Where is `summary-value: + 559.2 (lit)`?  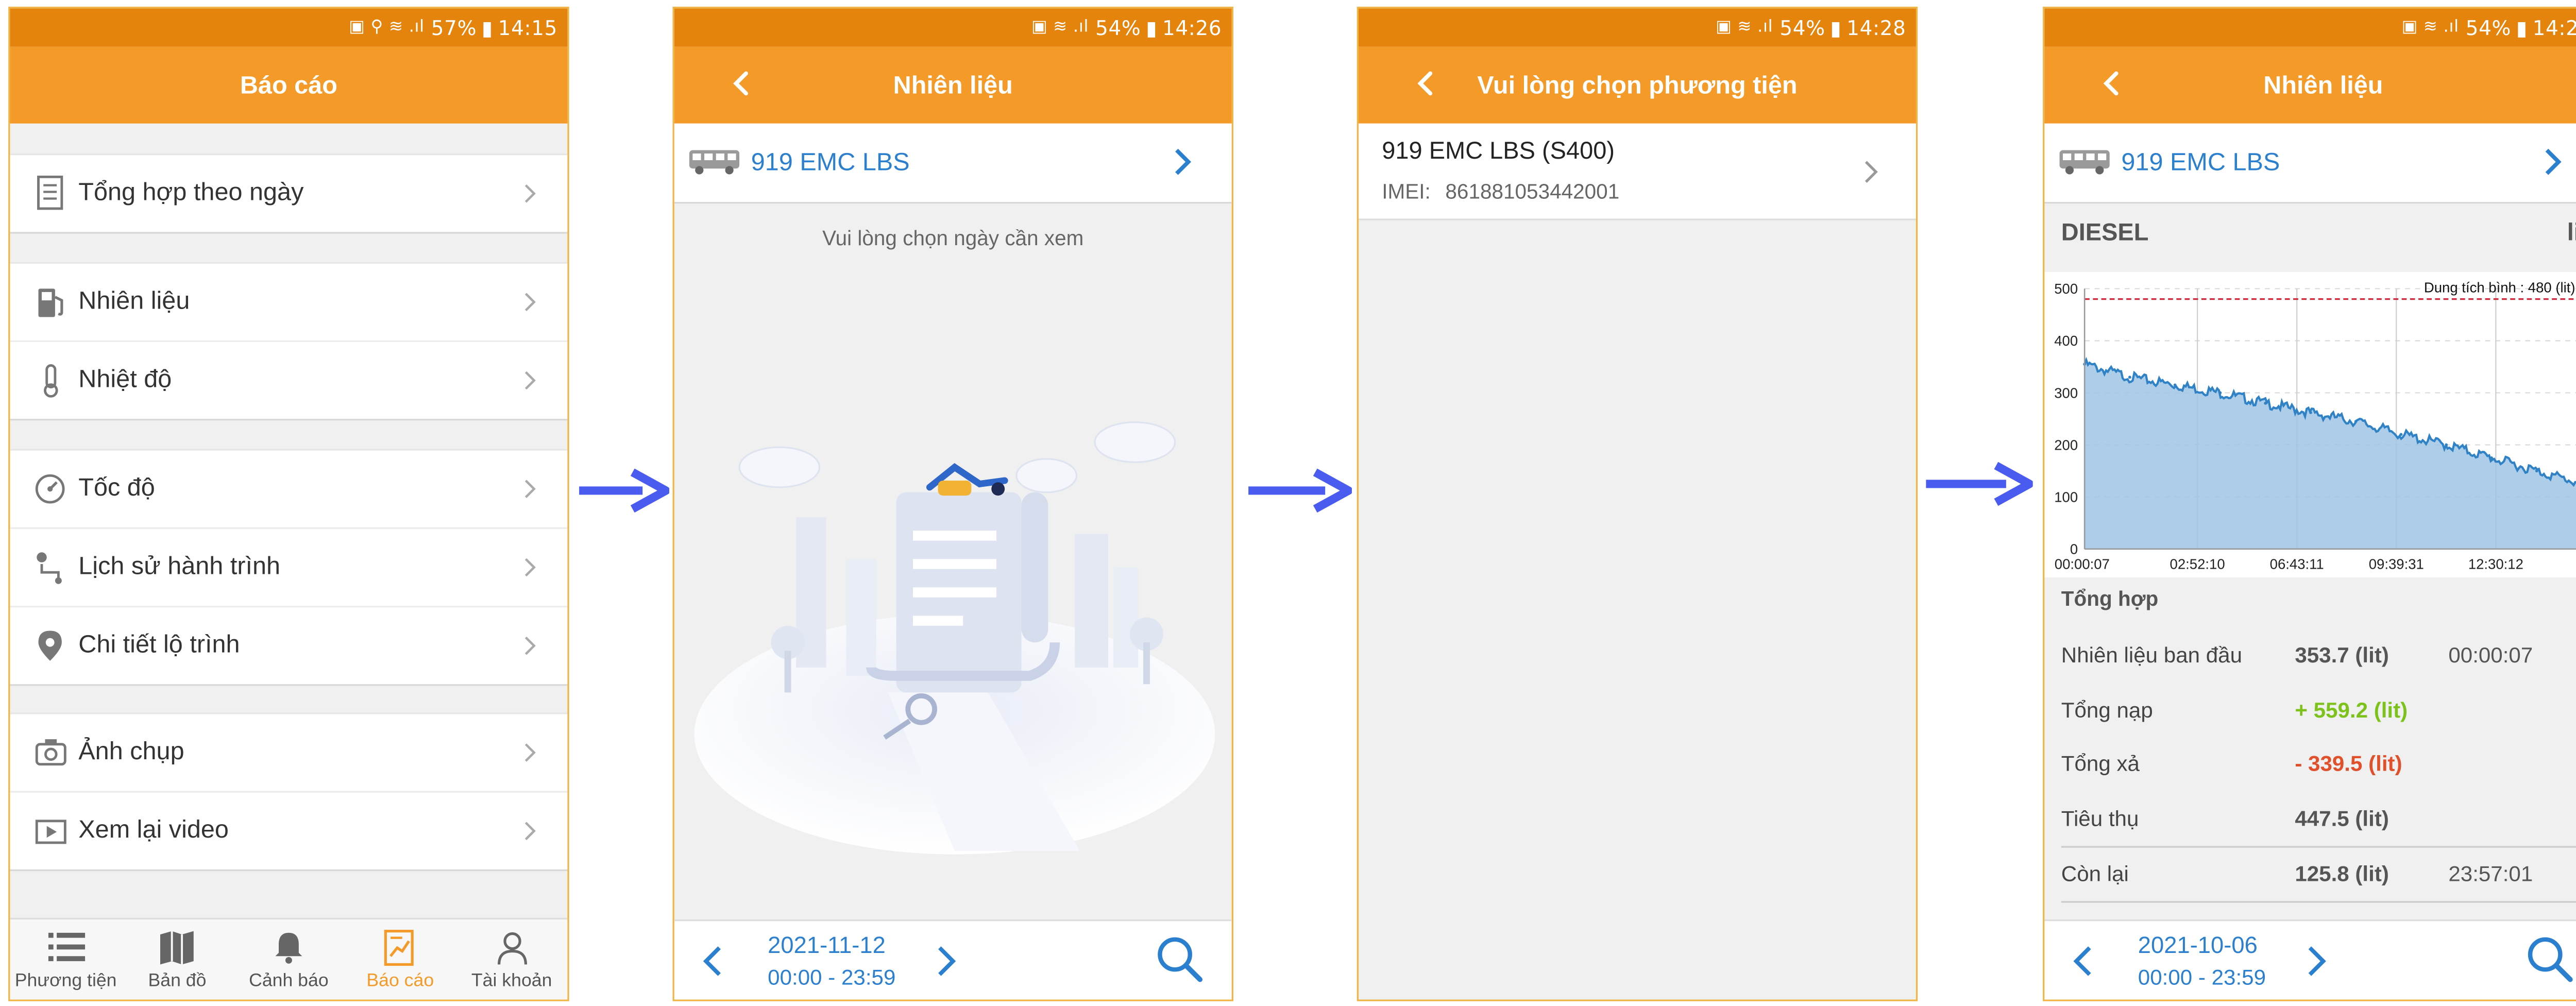
summary-value: + 559.2 (lit) is located at coordinates (2351, 709).